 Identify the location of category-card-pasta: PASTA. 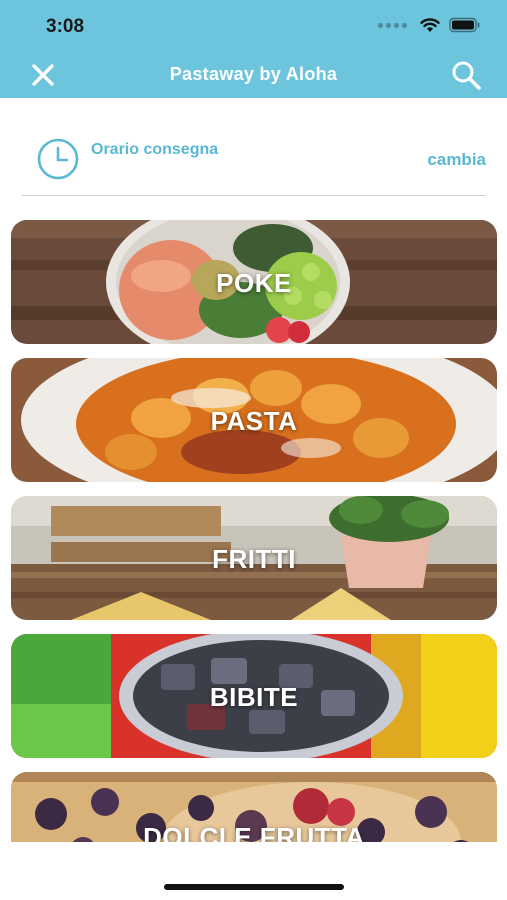
(254, 420).